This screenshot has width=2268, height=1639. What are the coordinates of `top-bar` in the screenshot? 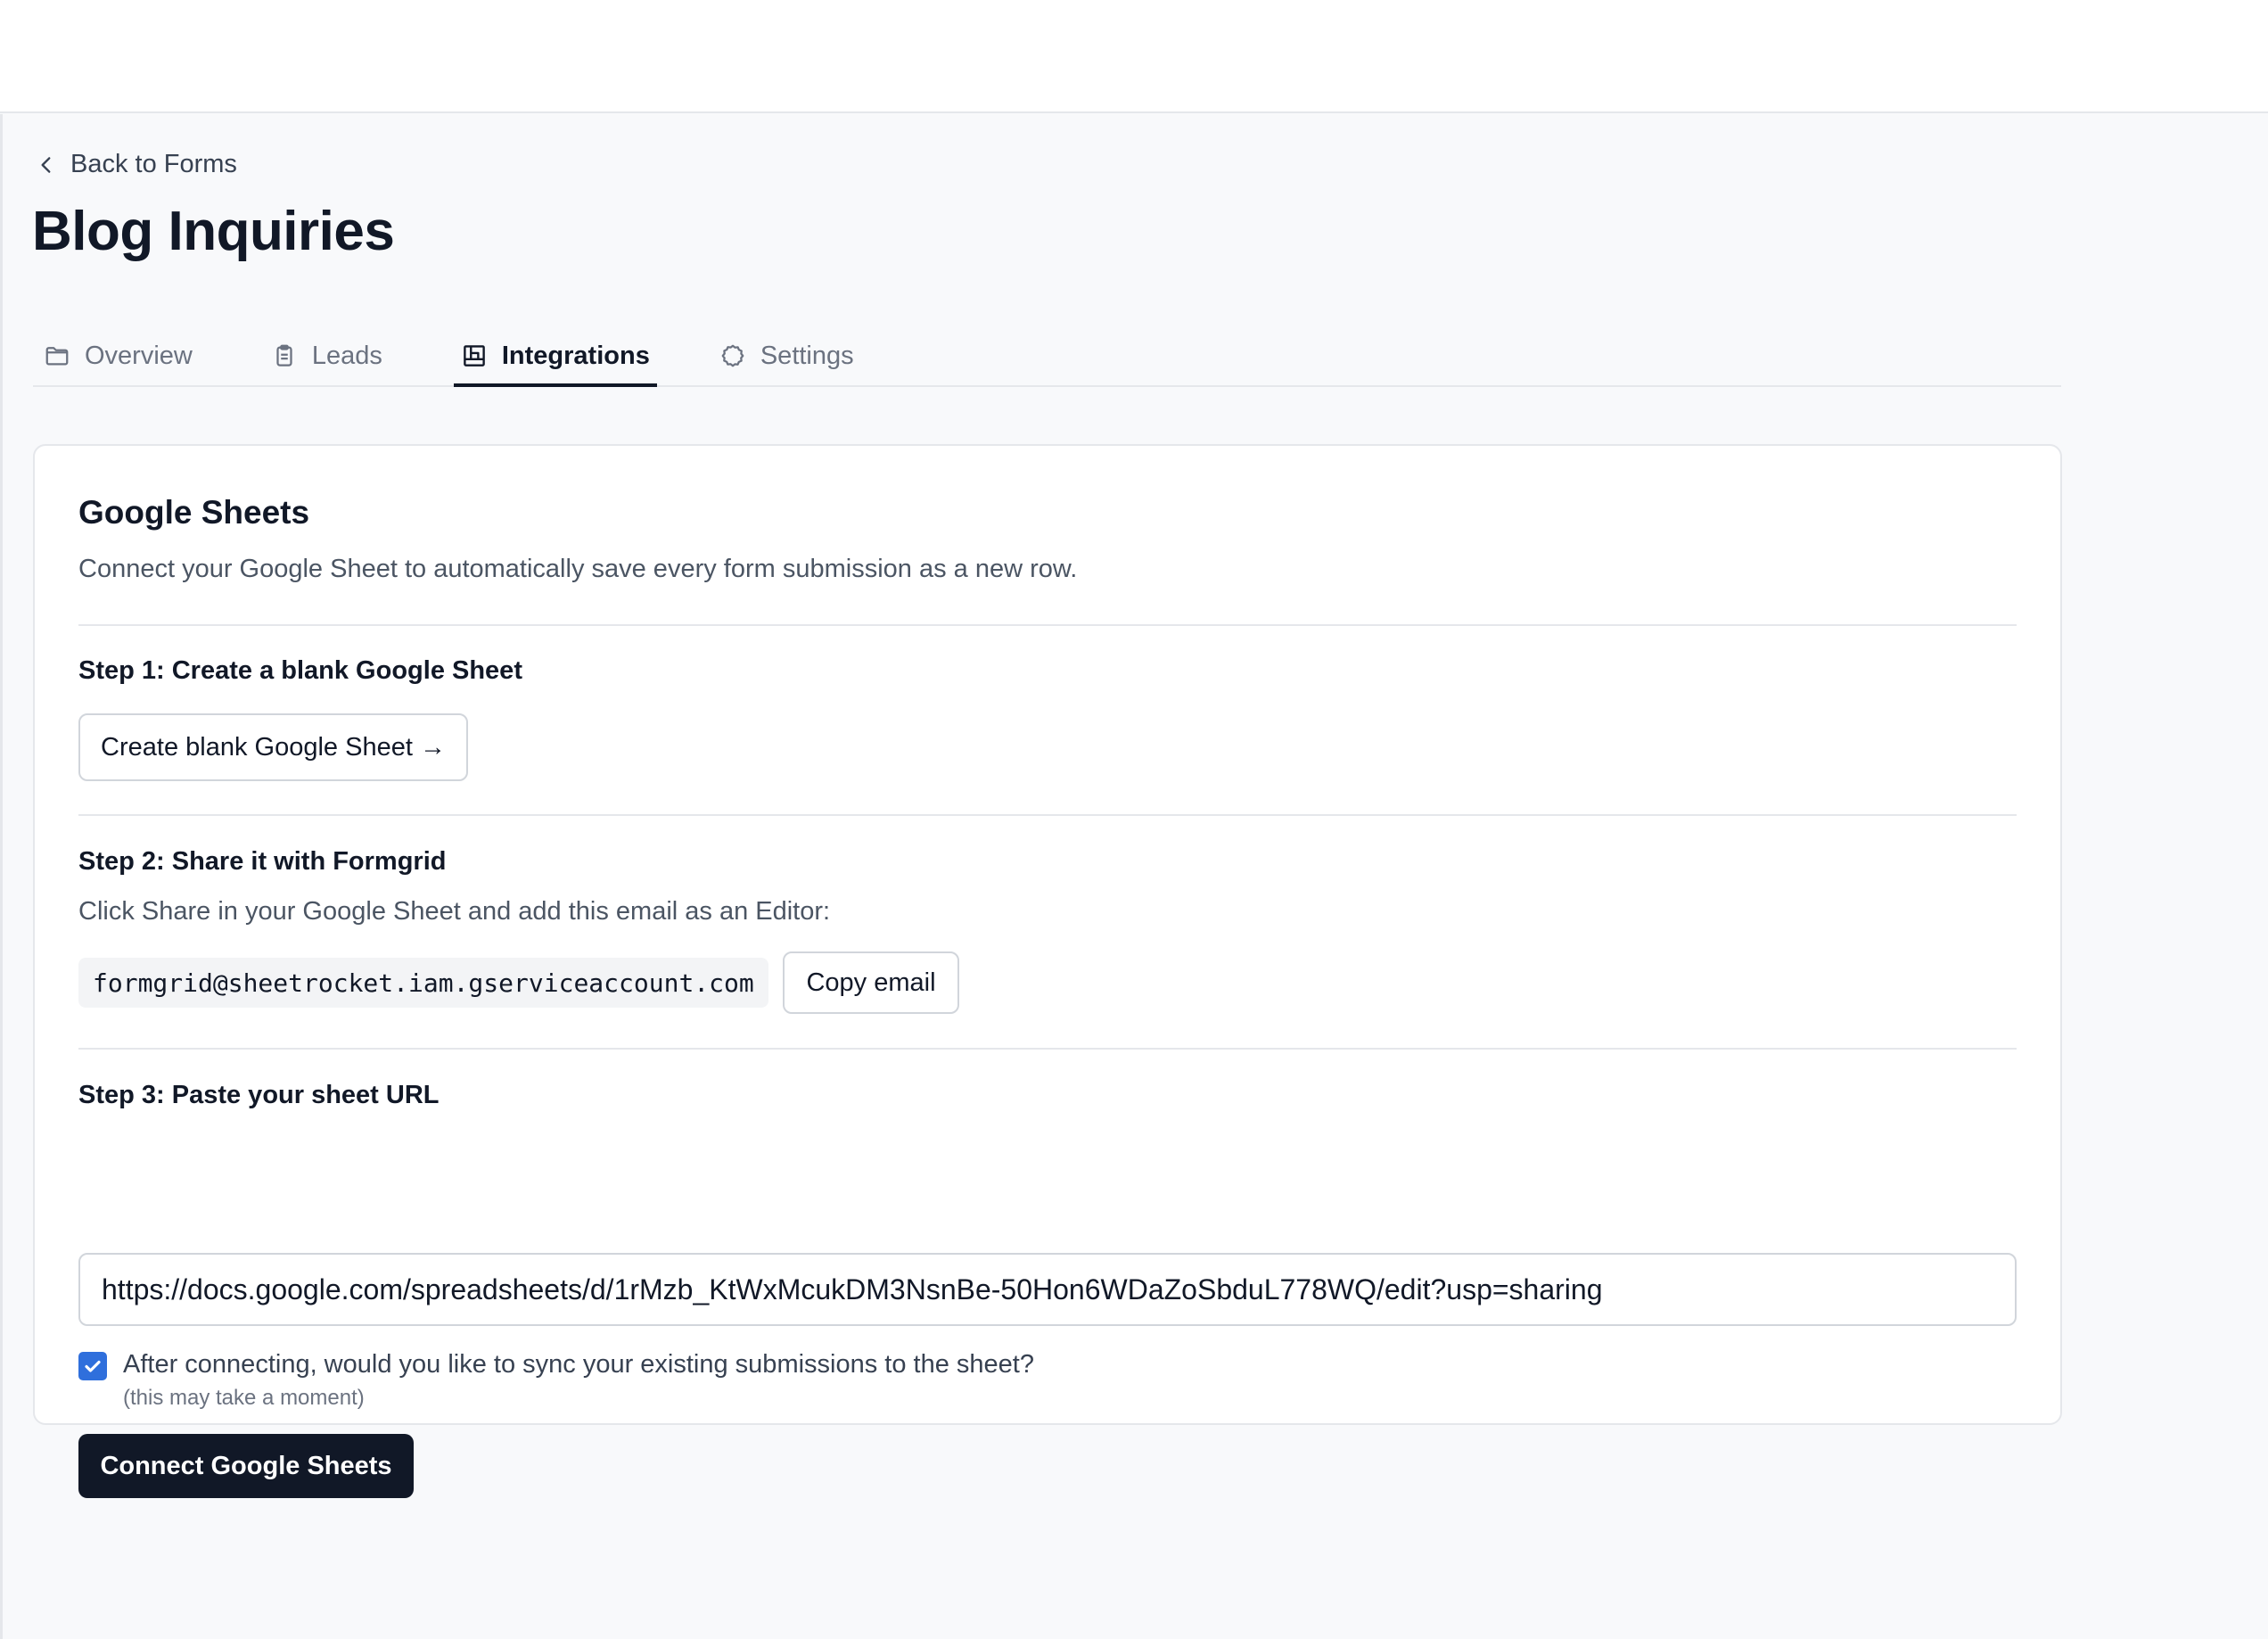 It's located at (1134, 56).